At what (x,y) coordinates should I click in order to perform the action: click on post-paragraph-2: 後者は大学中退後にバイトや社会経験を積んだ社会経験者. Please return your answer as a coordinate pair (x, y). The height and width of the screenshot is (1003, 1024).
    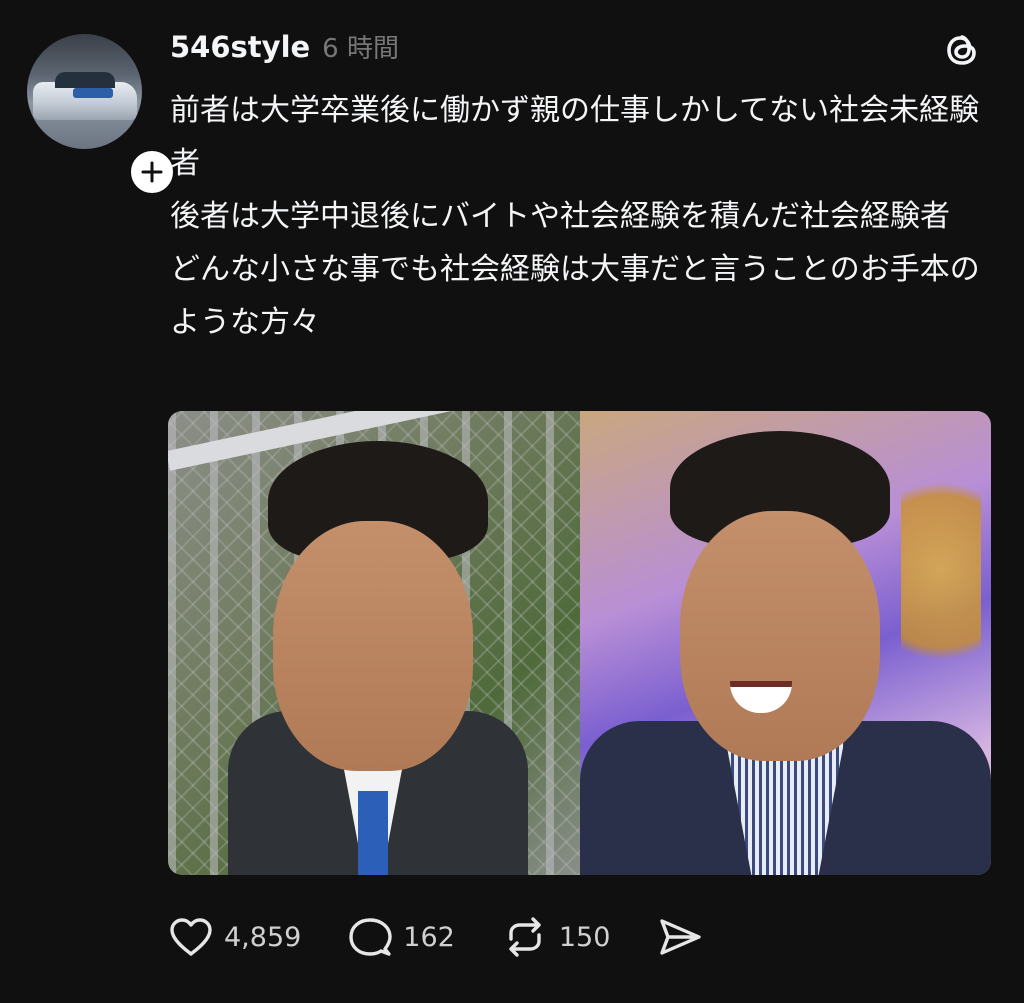
    Looking at the image, I should click on (560, 216).